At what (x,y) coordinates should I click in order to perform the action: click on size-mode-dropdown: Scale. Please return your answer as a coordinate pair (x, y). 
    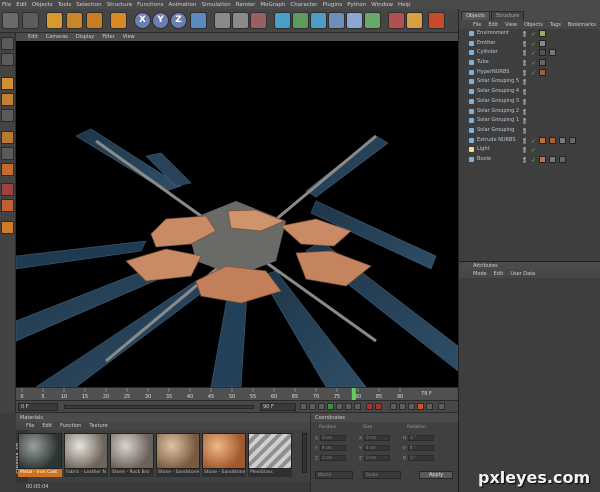
    Looking at the image, I should click on (382, 475).